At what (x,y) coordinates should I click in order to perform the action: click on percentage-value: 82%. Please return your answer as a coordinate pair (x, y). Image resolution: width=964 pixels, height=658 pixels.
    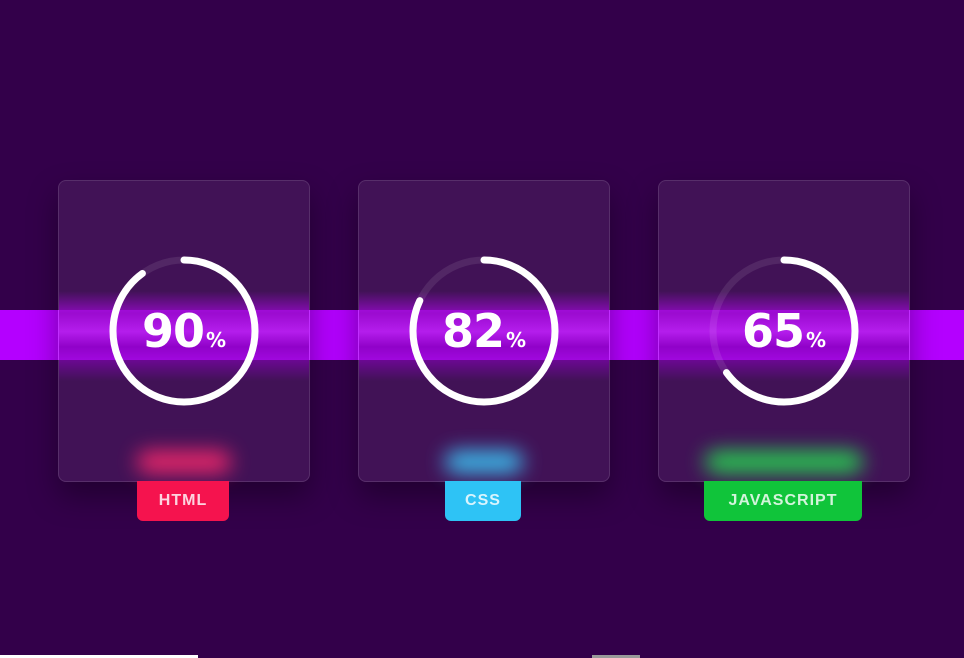
    Looking at the image, I should click on (484, 331).